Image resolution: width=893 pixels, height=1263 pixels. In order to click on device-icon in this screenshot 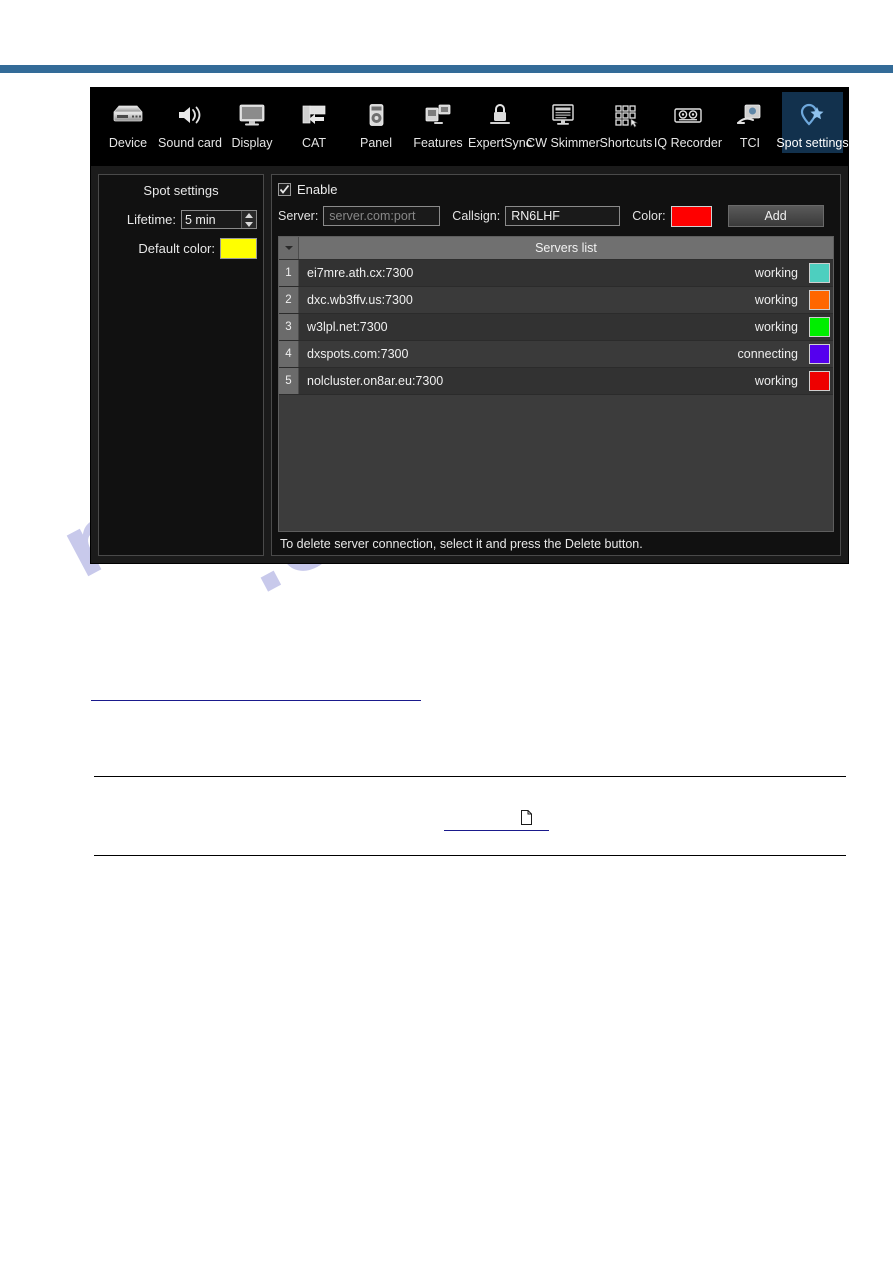, I will do `click(128, 115)`.